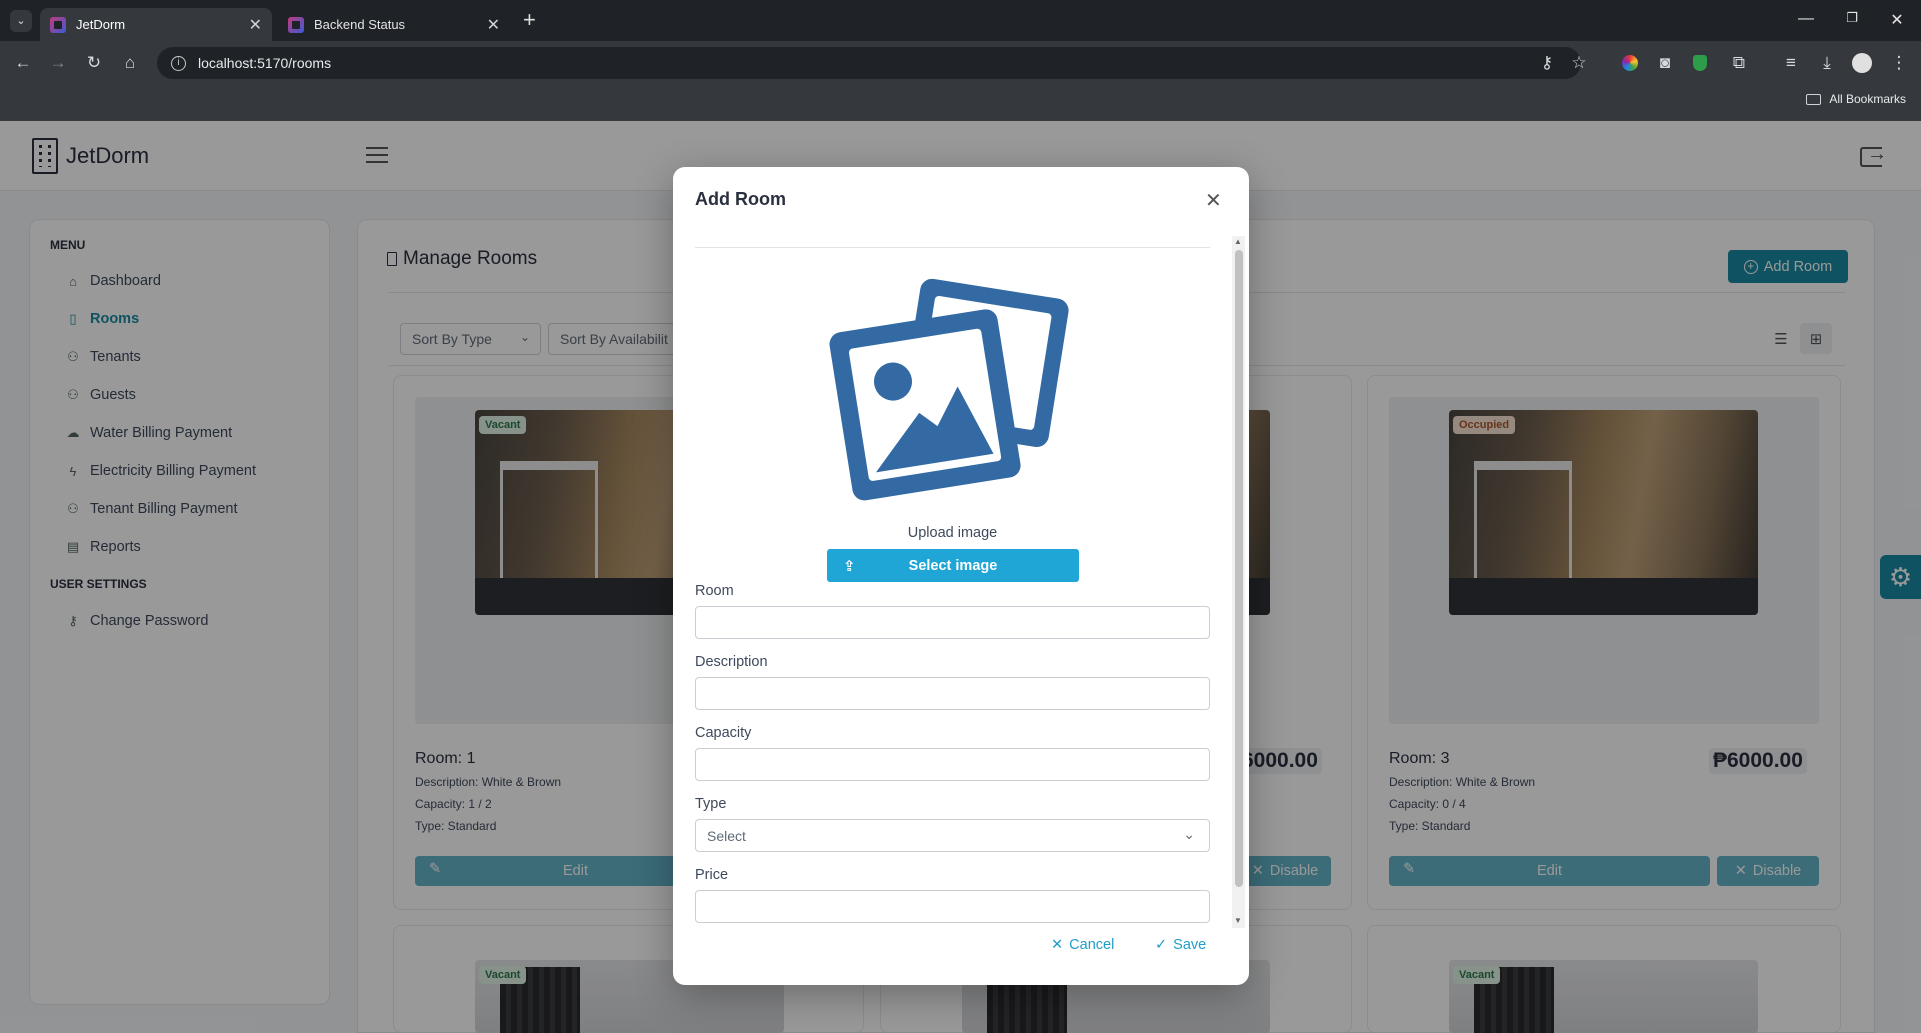  What do you see at coordinates (712, 875) in the screenshot?
I see `price-label: Price` at bounding box center [712, 875].